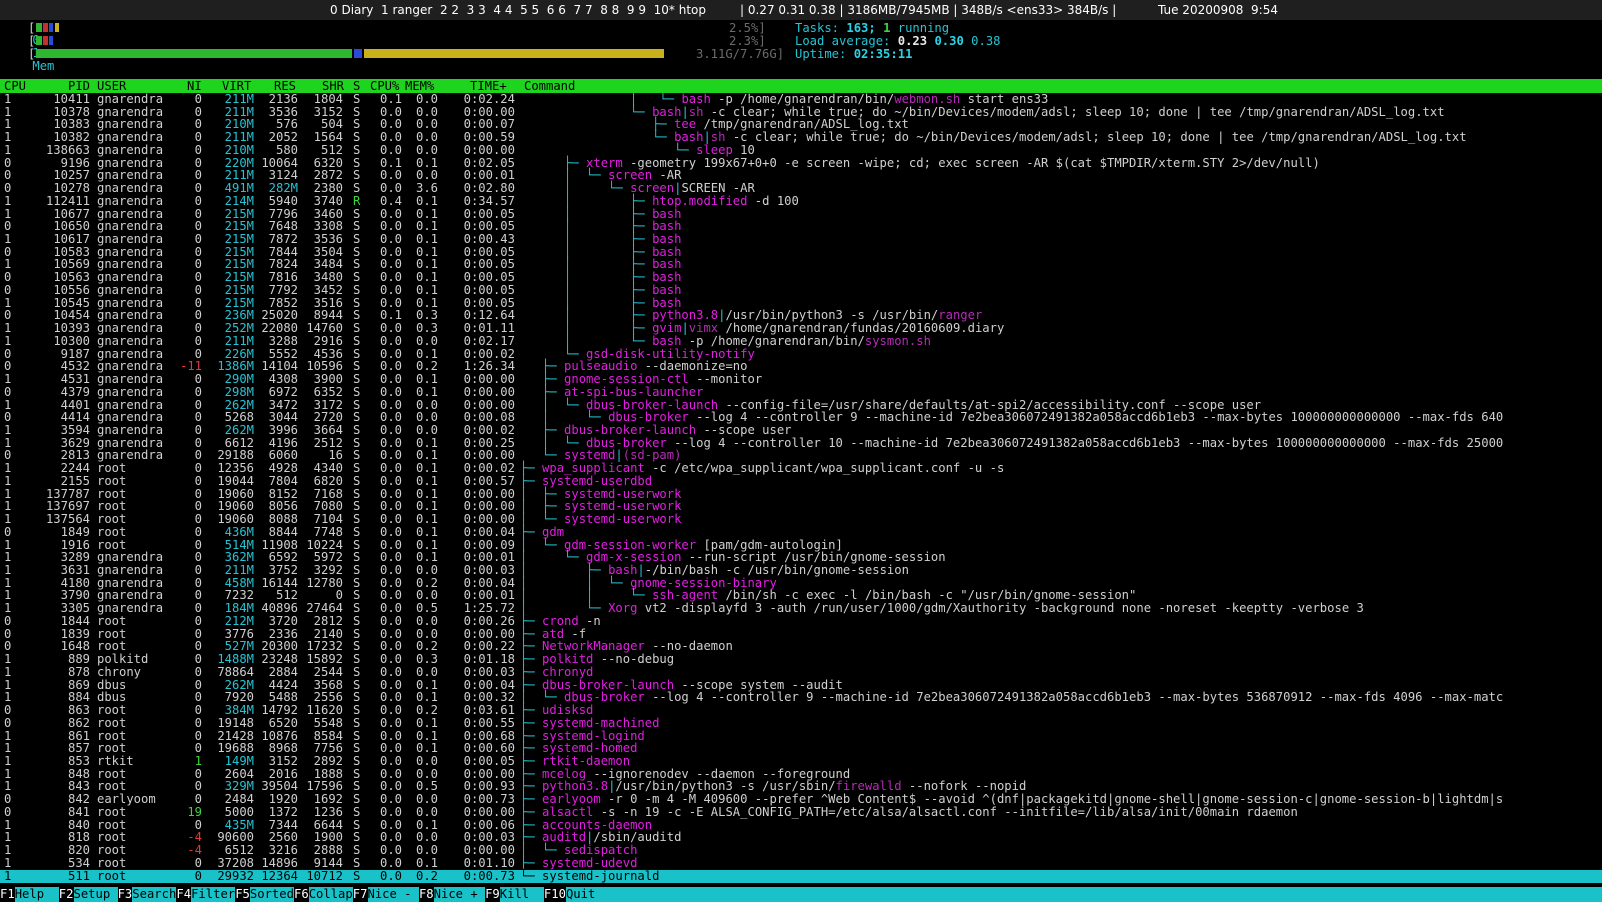 This screenshot has height=902, width=1602. I want to click on fkey-label: Search, so click(154, 894).